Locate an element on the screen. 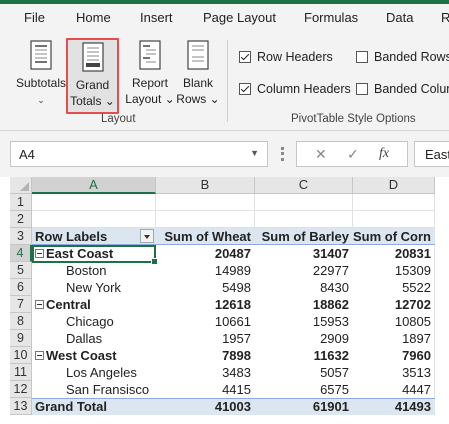 This screenshot has height=424, width=449. sum-of-barley-header: Sum of Barley is located at coordinates (304, 236).